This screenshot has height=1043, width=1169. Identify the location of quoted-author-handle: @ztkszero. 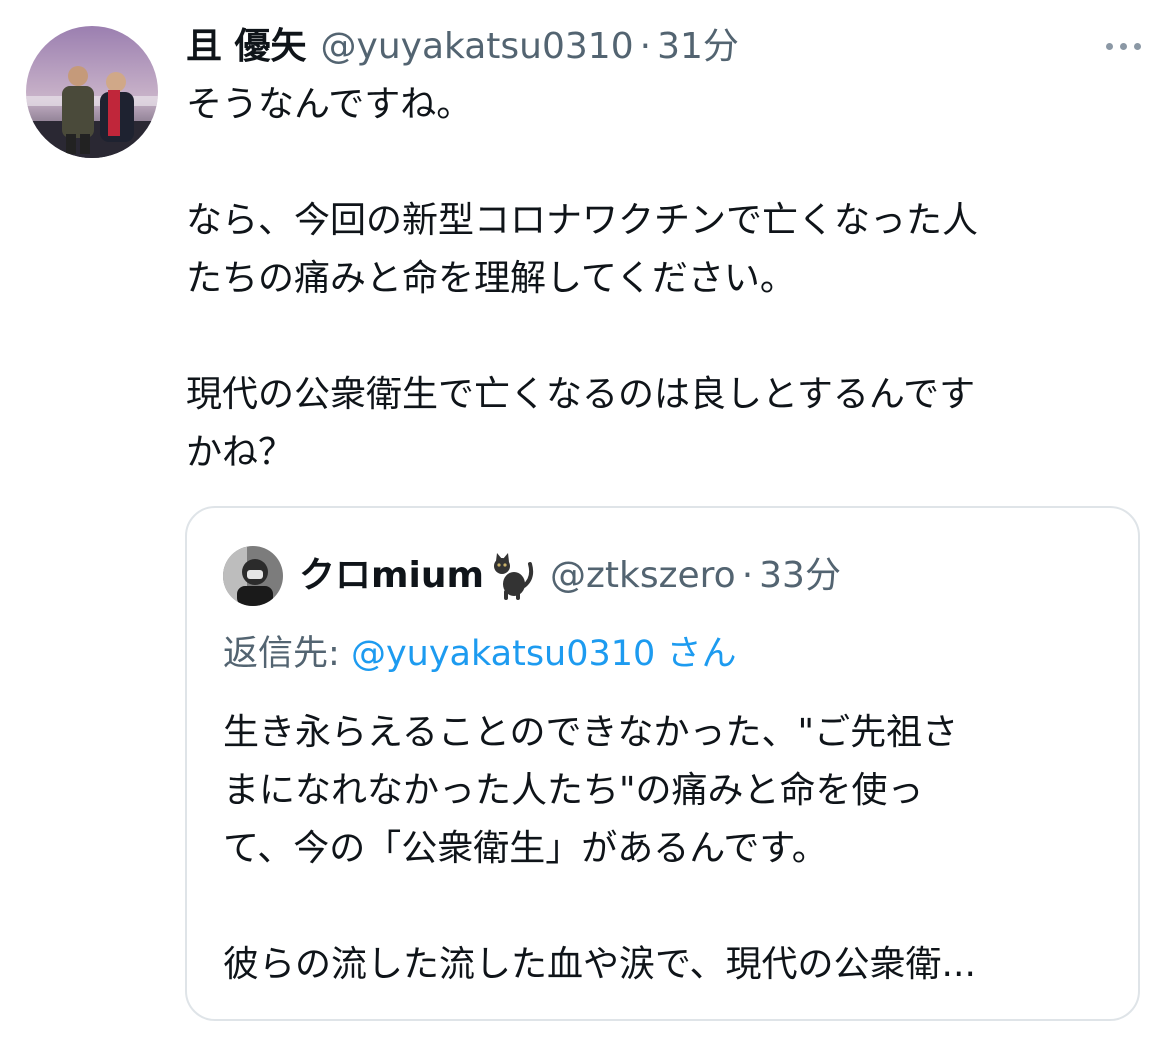
(643, 576).